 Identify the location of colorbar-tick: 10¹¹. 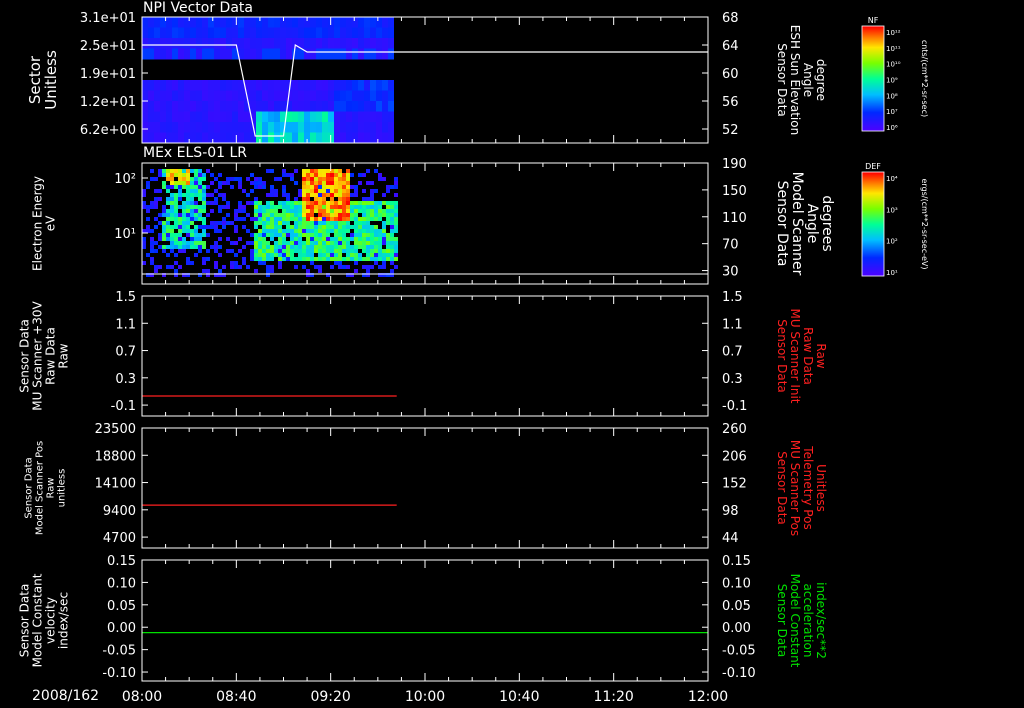
(893, 49).